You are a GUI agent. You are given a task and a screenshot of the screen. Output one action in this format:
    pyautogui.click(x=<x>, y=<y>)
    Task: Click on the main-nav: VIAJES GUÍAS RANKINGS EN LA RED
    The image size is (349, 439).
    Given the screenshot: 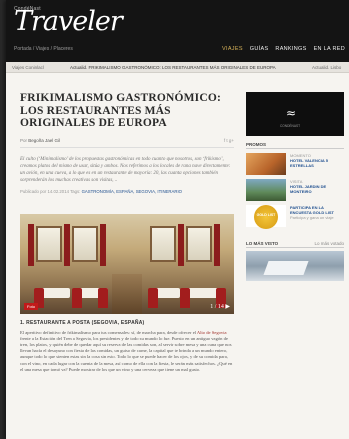 What is the action you would take?
    pyautogui.click(x=283, y=49)
    